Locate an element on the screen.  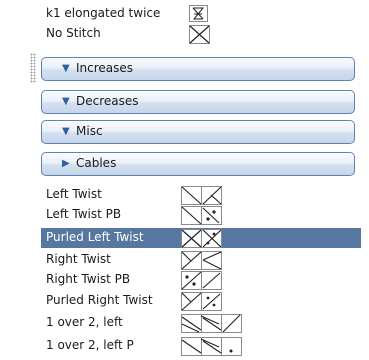
stitch-row-right-twist-pb: Right Twist PB is located at coordinates (201, 280).